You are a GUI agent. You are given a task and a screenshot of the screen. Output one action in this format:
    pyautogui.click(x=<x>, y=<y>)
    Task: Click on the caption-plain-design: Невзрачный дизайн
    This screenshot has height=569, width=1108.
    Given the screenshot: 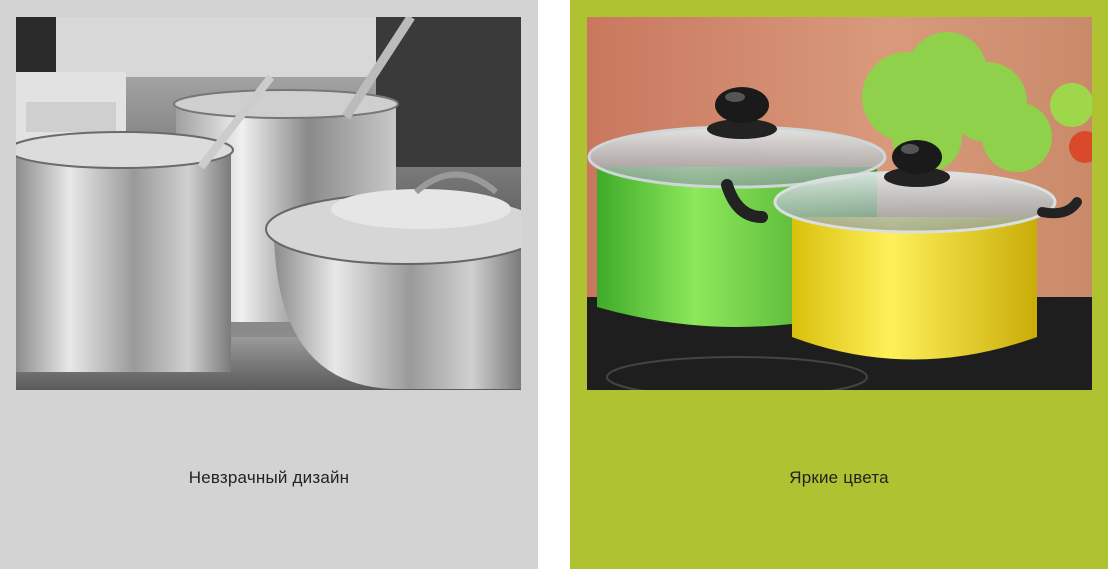 What is the action you would take?
    pyautogui.click(x=269, y=477)
    